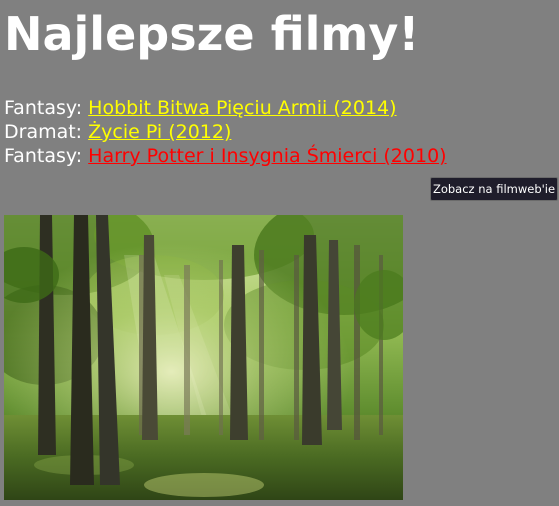 This screenshot has height=506, width=559. I want to click on link-tooltip: Zobacz na filmweb'ie, so click(494, 189).